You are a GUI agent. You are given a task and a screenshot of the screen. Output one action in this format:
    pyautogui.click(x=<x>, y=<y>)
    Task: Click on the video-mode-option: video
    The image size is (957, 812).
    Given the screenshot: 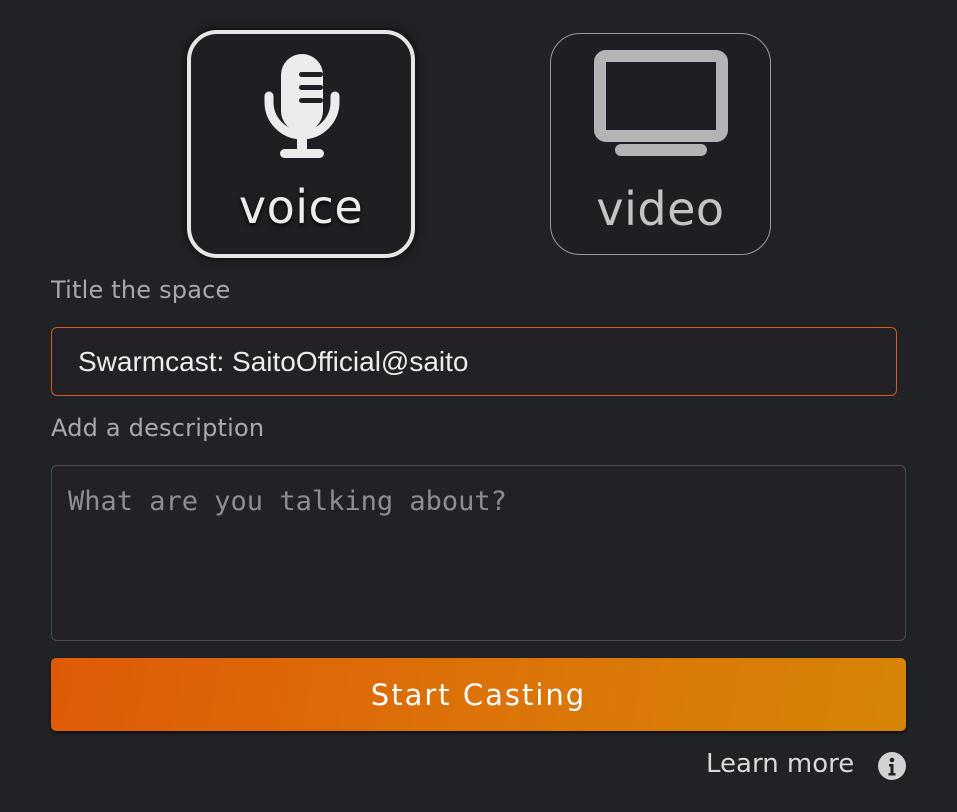 What is the action you would take?
    pyautogui.click(x=660, y=144)
    